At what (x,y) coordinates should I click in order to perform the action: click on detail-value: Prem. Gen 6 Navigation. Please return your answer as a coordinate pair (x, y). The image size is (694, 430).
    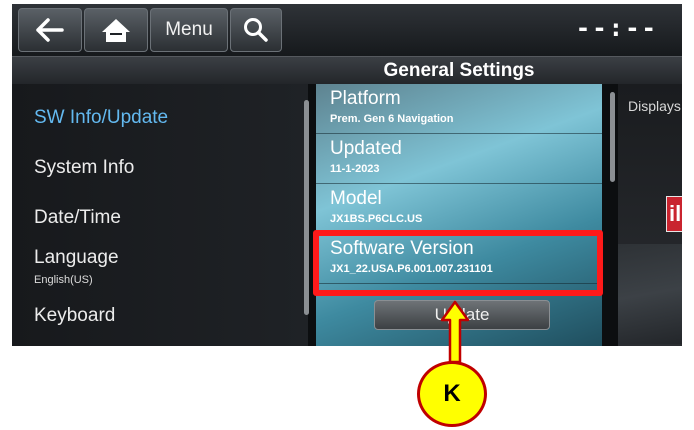
    Looking at the image, I should click on (392, 119).